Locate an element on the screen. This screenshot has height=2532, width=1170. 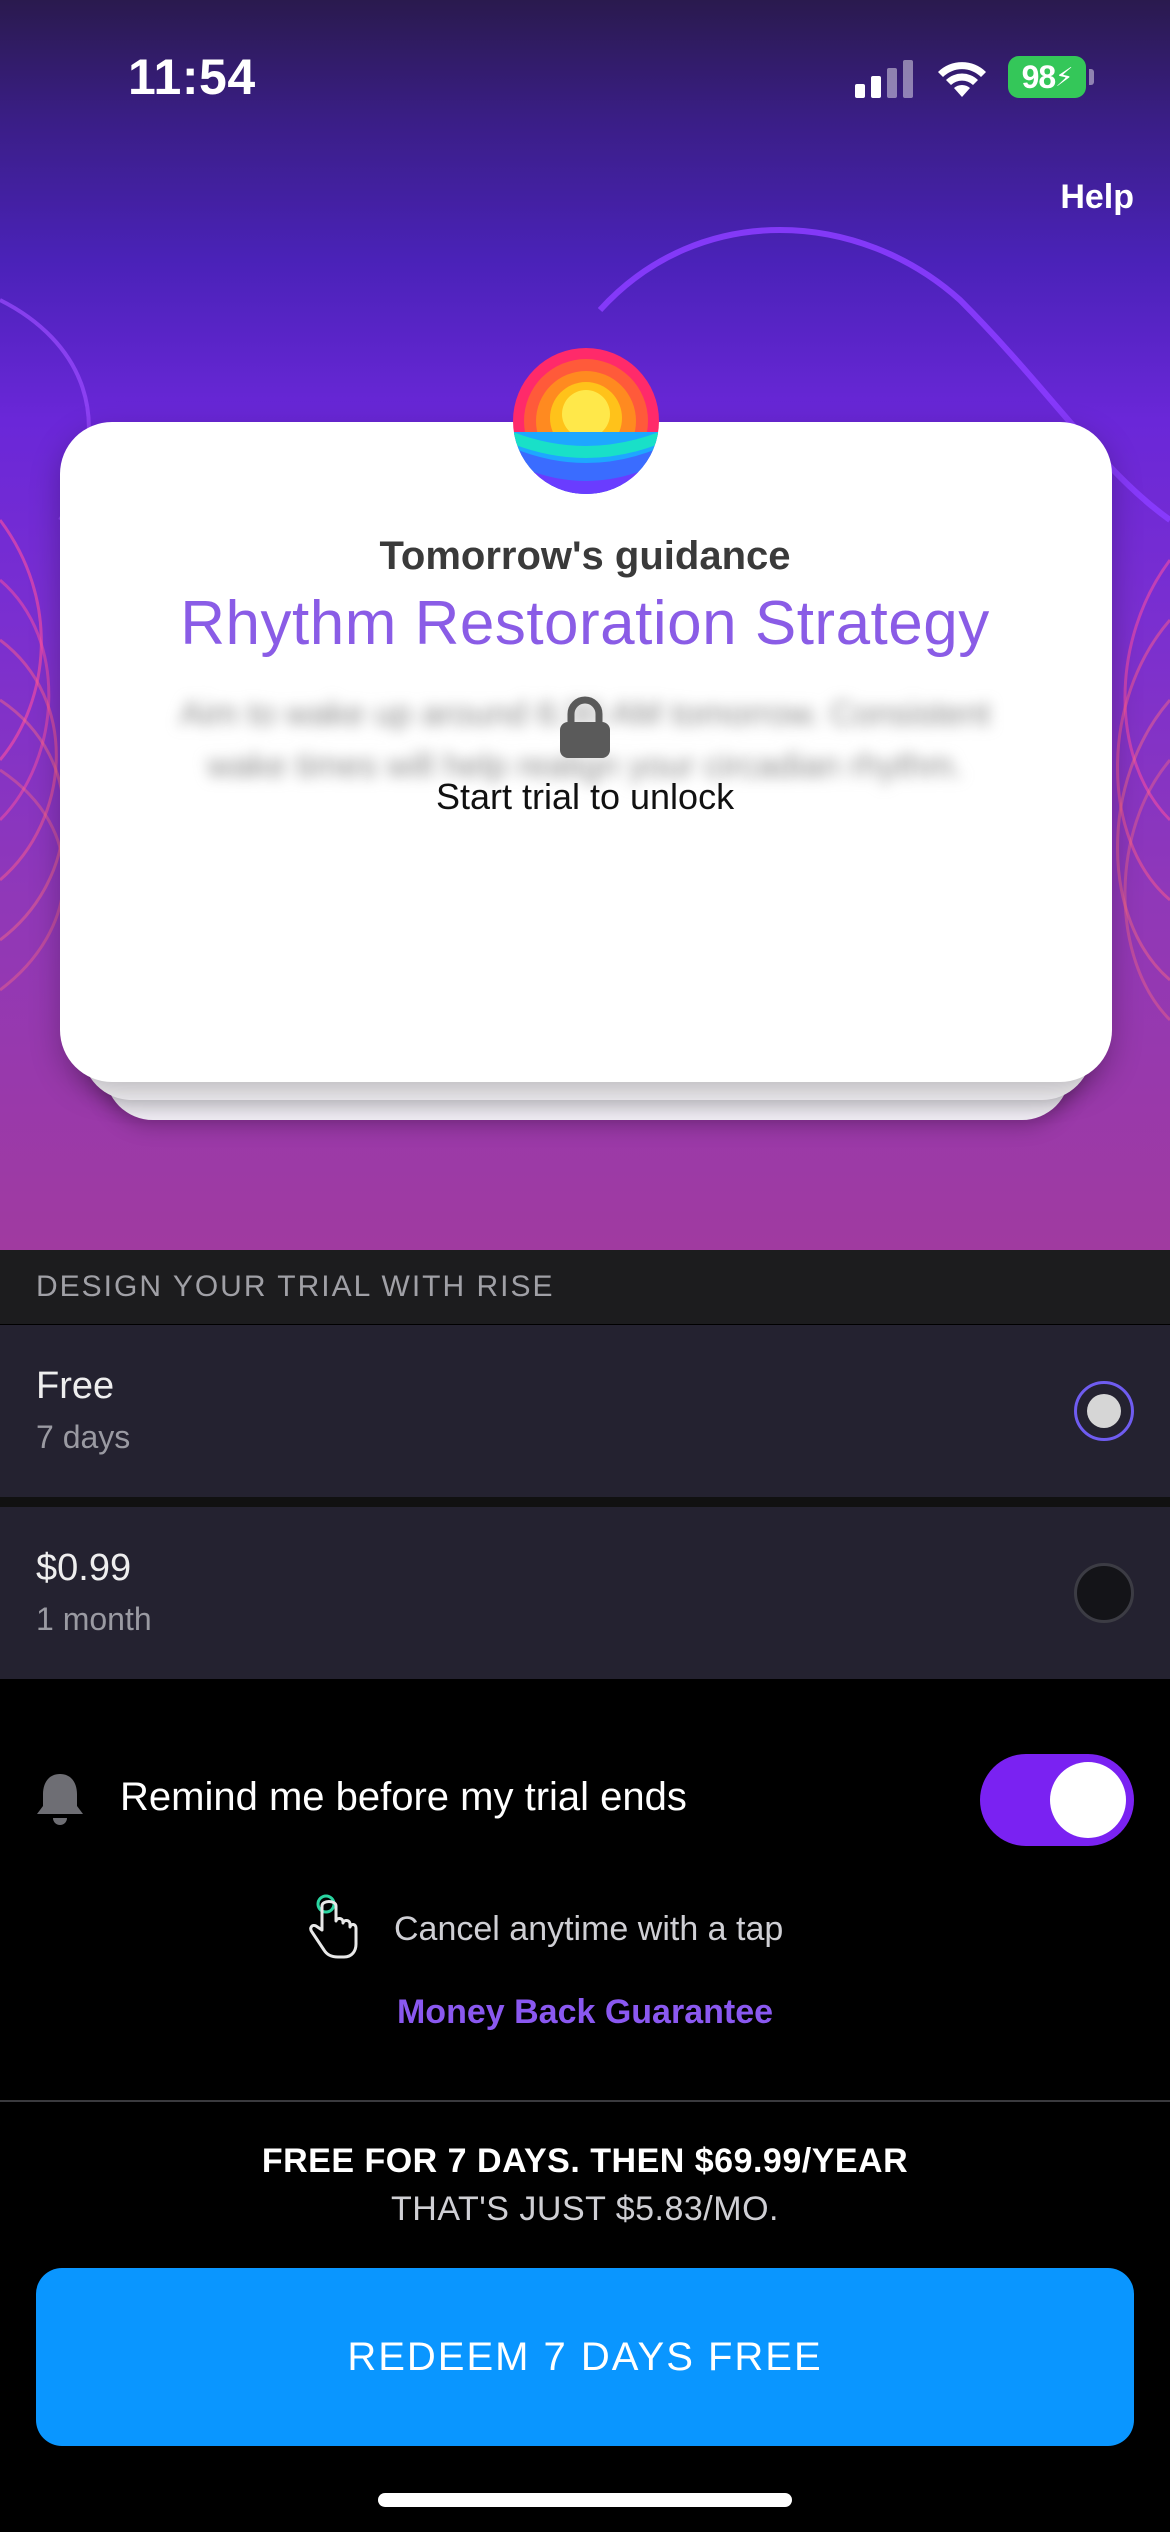
money-back-link: Money Back Guarantee is located at coordinates (585, 2012).